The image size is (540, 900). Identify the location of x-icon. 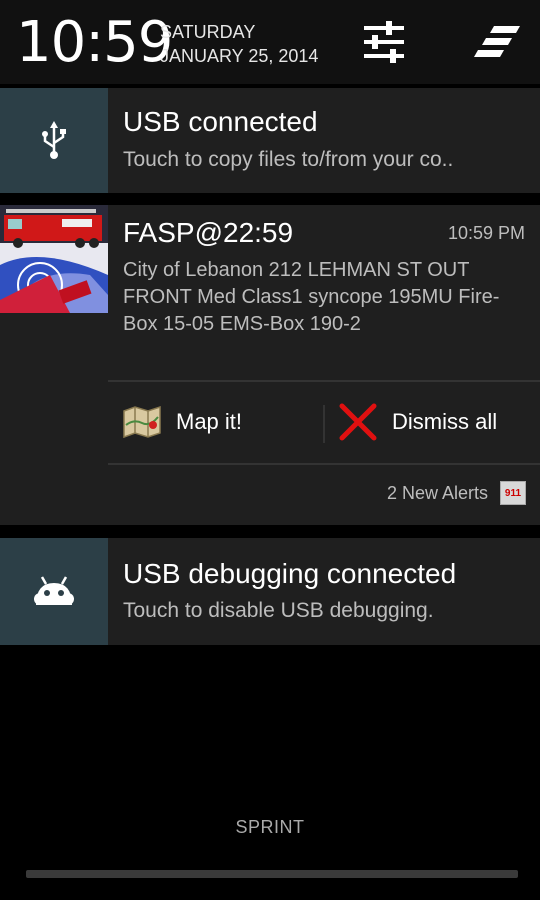
(358, 422).